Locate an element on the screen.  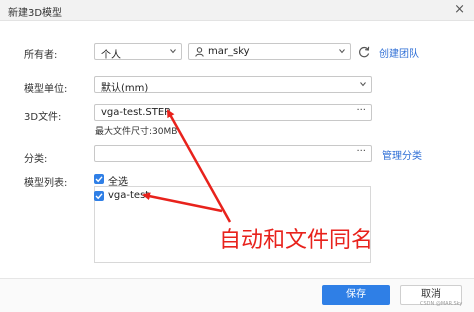
user-icon is located at coordinates (199, 52).